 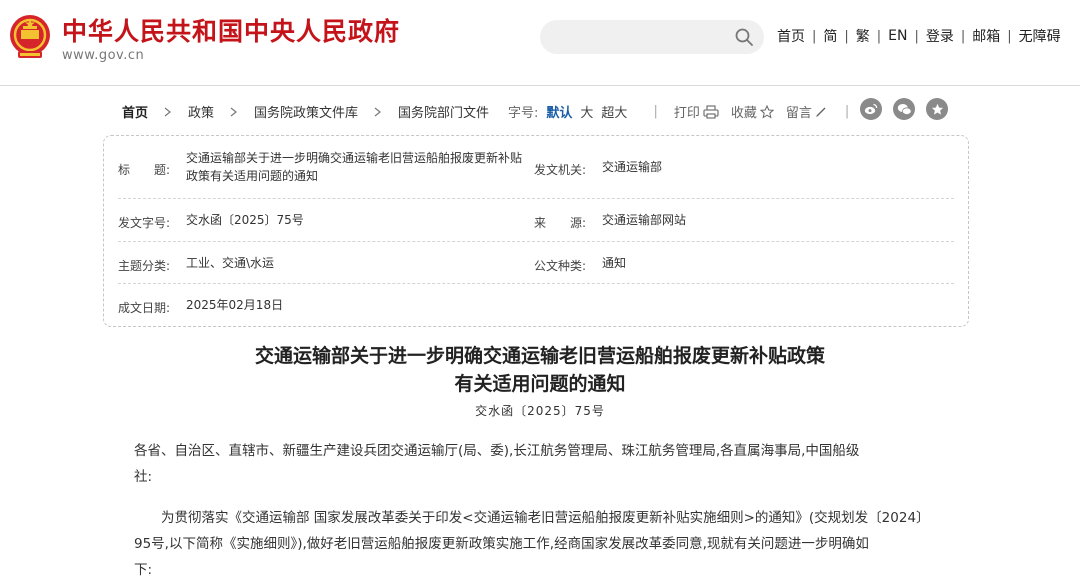 I want to click on comment-button: 留言, so click(x=806, y=111).